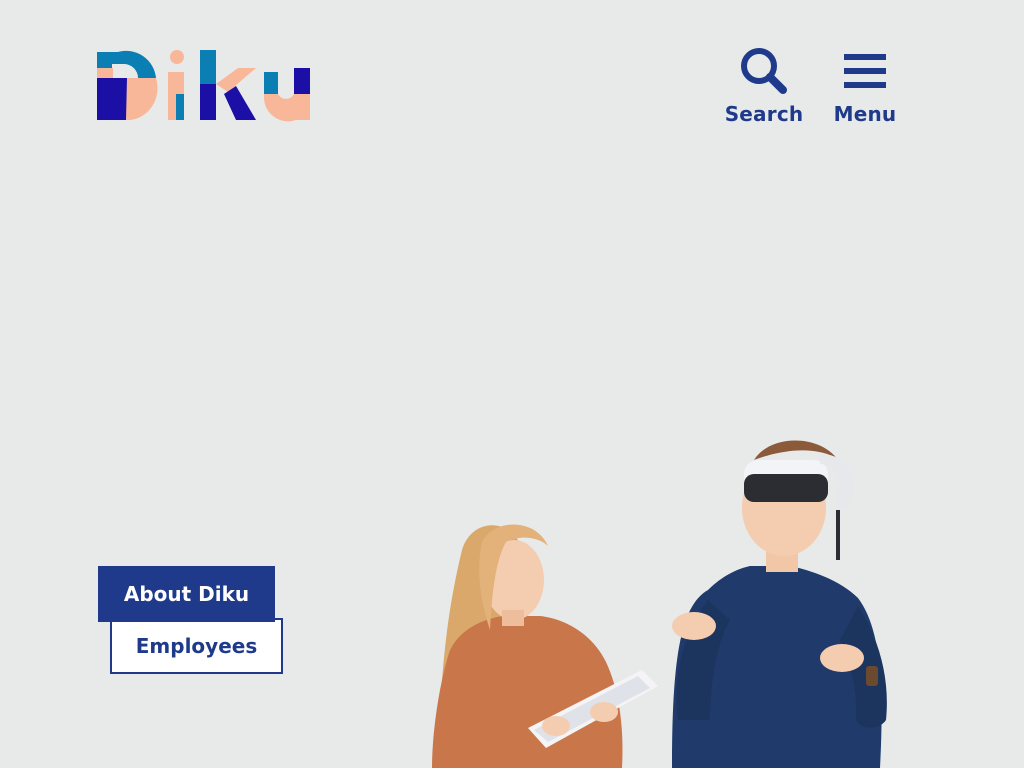  I want to click on woman-figure, so click(545, 646).